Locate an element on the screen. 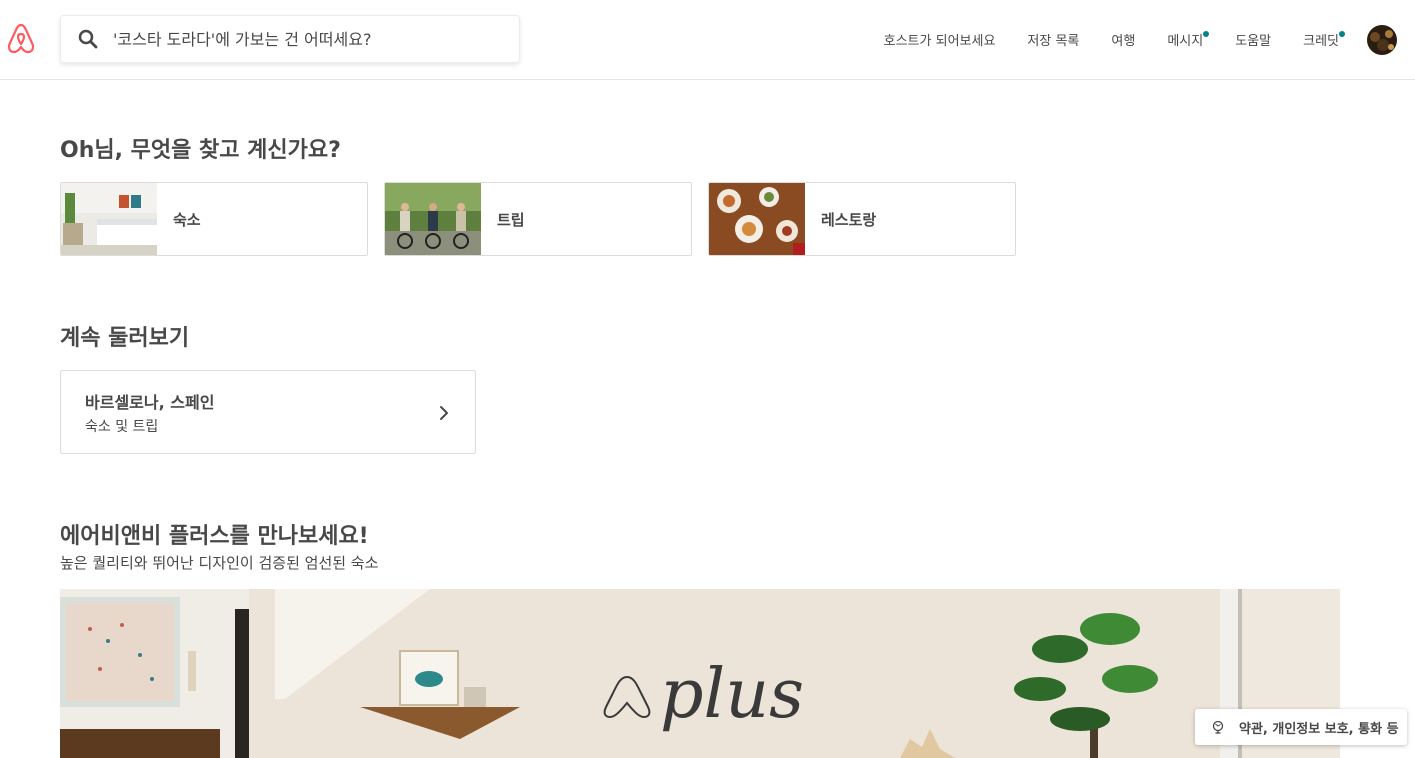  nav-label: 여행 is located at coordinates (1123, 41).